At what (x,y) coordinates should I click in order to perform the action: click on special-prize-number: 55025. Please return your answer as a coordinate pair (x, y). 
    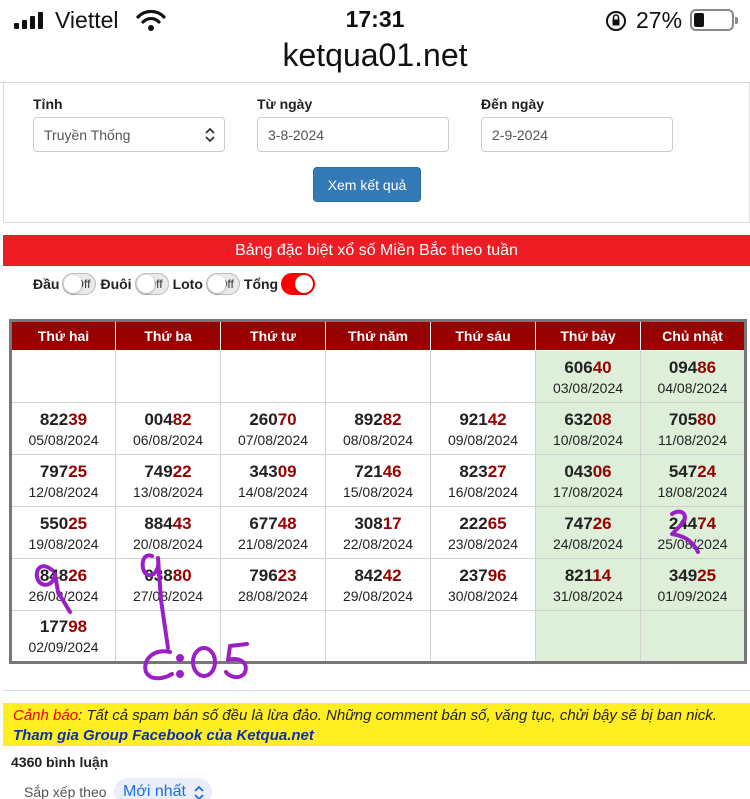
    Looking at the image, I should click on (63, 524).